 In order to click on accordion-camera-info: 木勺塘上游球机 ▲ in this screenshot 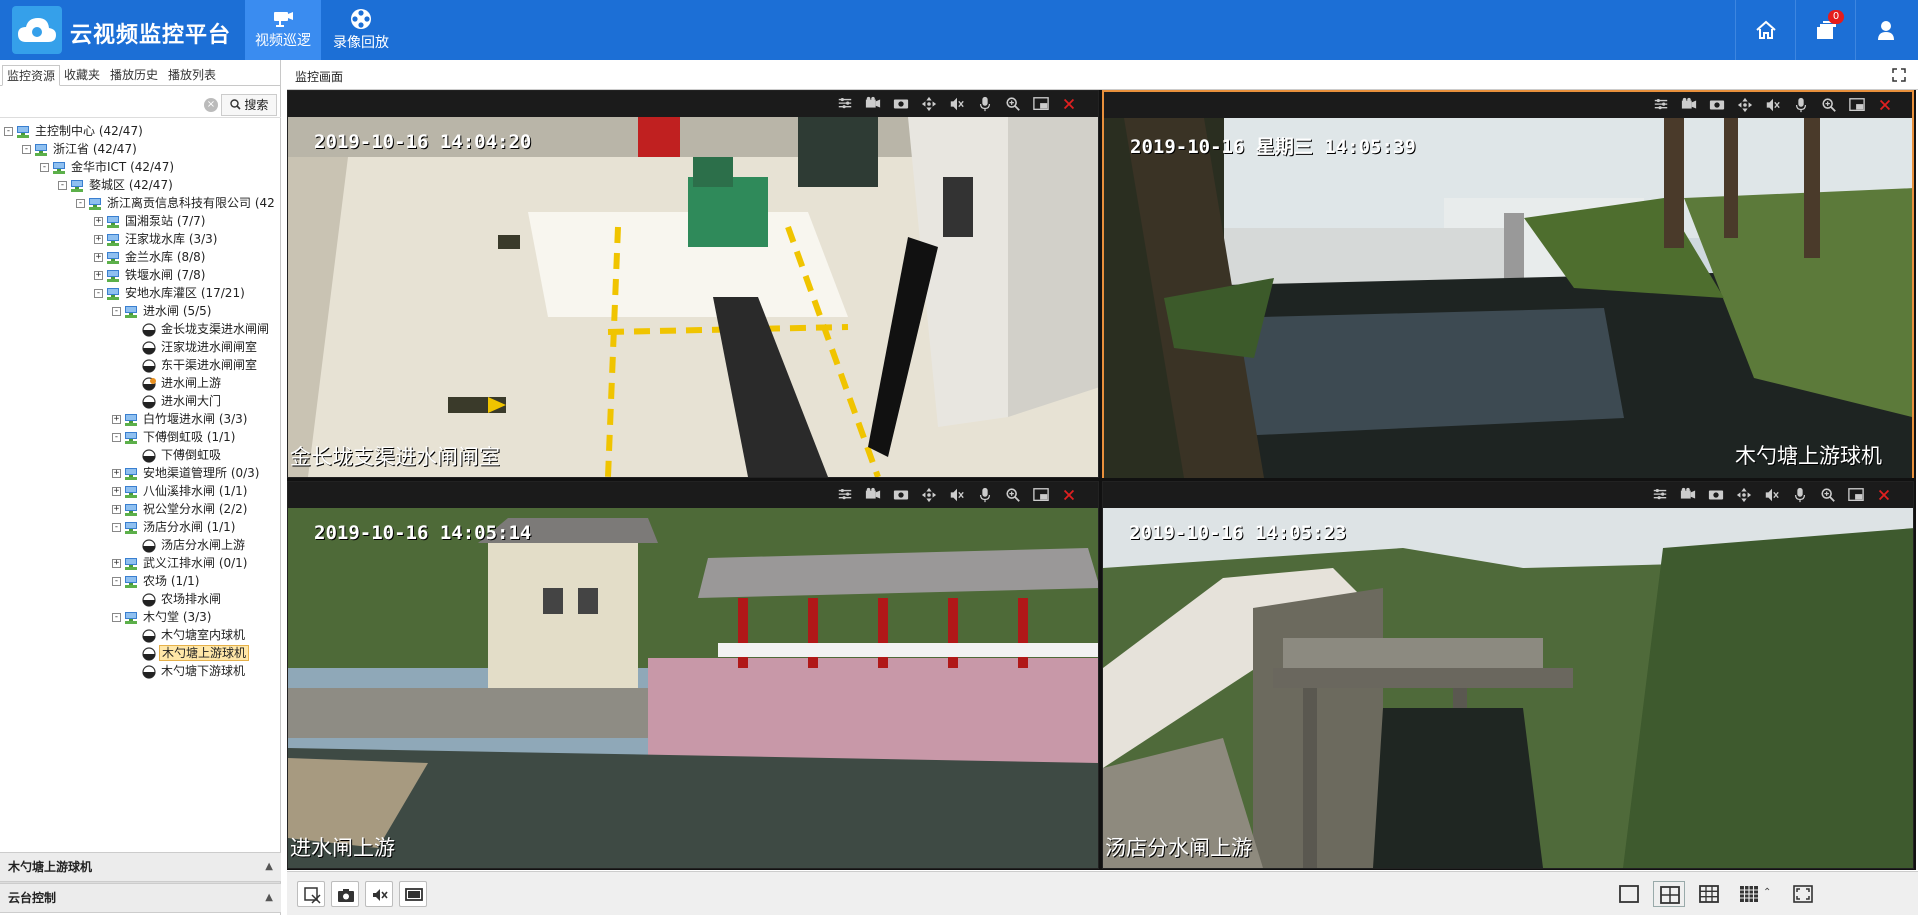, I will do `click(140, 867)`.